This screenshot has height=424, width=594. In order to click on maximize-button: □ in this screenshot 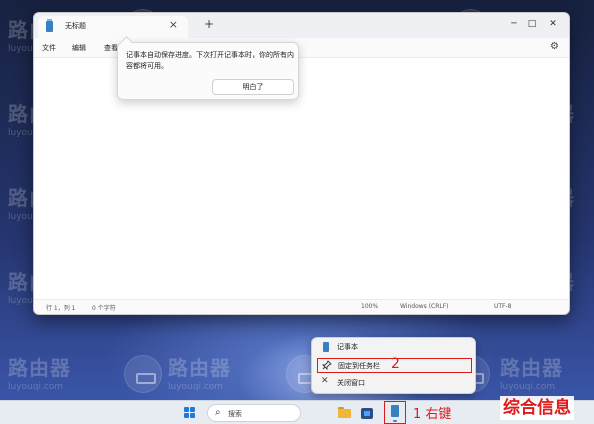, I will do `click(532, 24)`.